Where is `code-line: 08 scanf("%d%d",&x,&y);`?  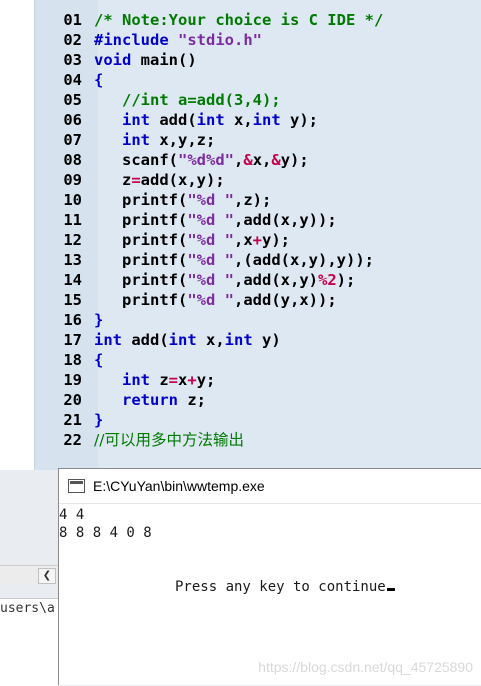
code-line: 08 scanf("%d%d",&x,&y); is located at coordinates (208, 160).